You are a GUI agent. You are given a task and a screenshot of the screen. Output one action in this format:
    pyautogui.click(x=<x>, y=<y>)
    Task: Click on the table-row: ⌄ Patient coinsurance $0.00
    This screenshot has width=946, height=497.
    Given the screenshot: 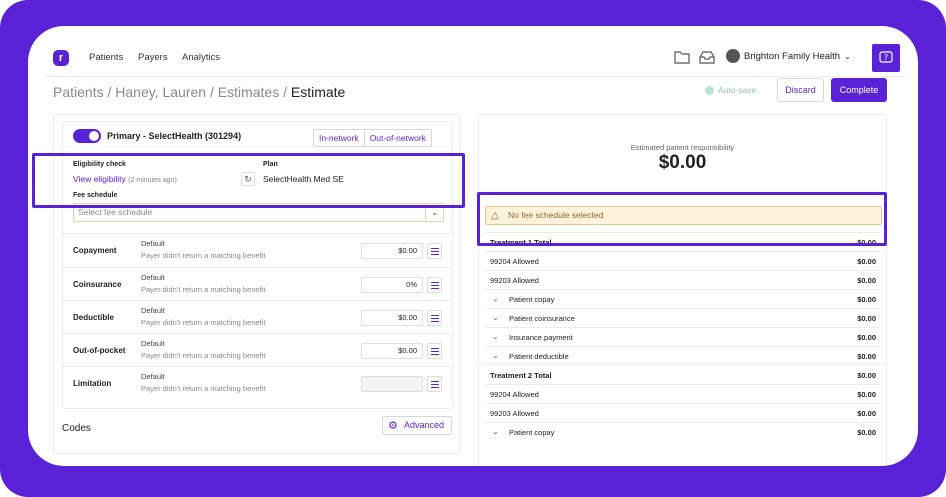 What is the action you would take?
    pyautogui.click(x=683, y=317)
    